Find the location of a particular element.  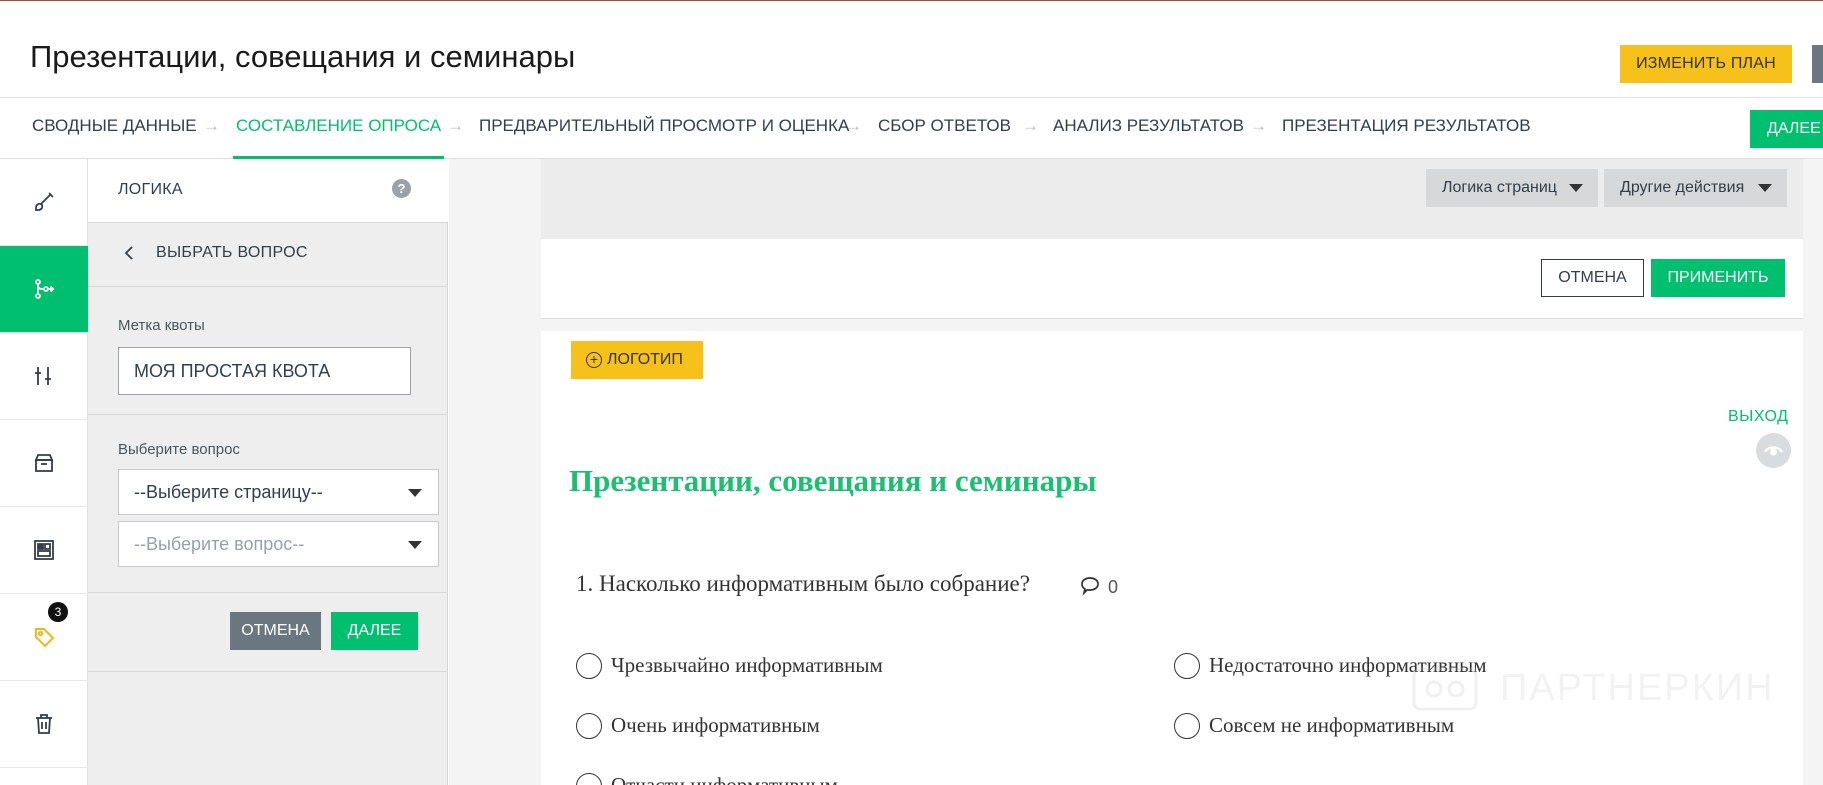

rail-item-layout is located at coordinates (44, 550).